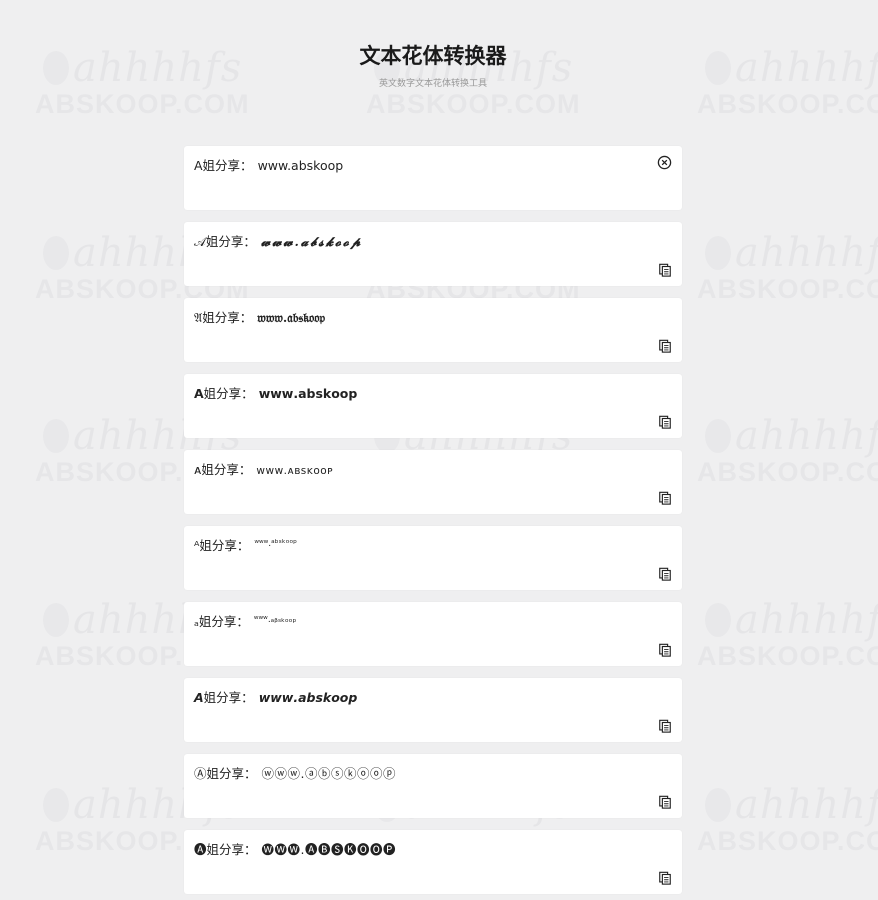  I want to click on result-text: 𝗔姐分享： 𝘄𝘄𝘄.𝗮𝗯𝘀𝗸𝗼𝗼𝗽, so click(275, 392).